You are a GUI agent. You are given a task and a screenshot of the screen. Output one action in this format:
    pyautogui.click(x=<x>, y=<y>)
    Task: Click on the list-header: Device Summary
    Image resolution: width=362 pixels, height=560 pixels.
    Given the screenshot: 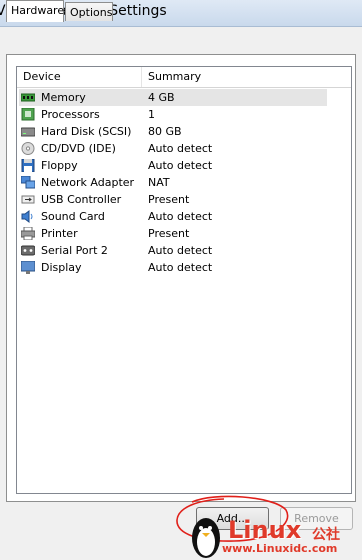 What is the action you would take?
    pyautogui.click(x=184, y=77)
    